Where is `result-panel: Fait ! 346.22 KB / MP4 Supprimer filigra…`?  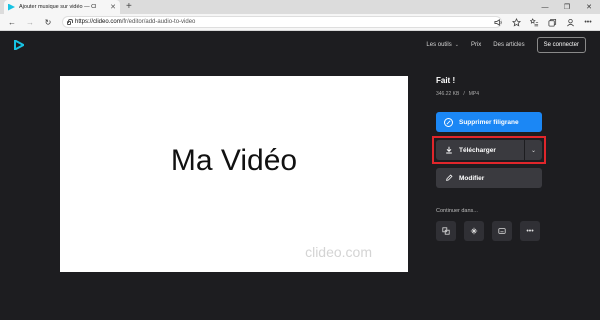 result-panel: Fait ! 346.22 KB / MP4 Supprimer filigra… is located at coordinates (489, 158).